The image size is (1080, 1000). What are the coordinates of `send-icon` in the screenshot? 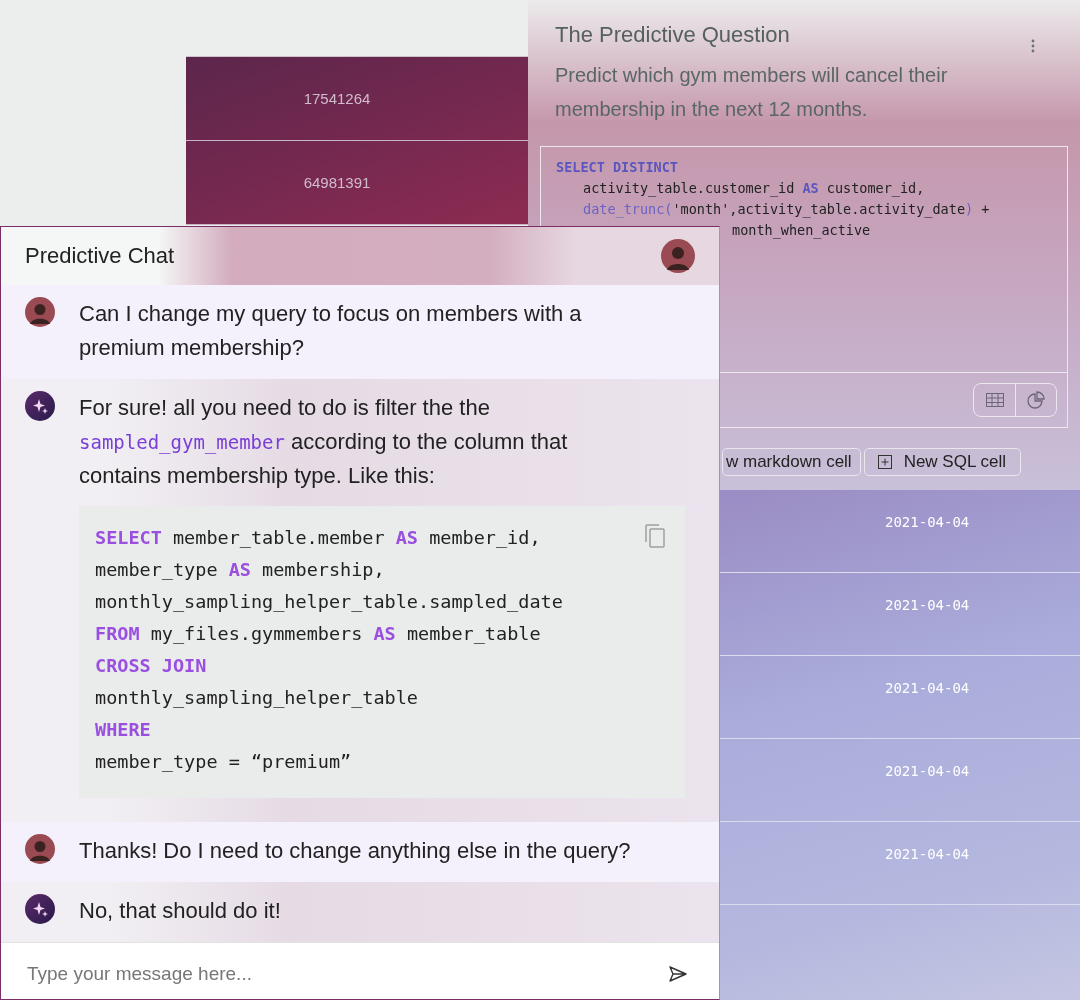 It's located at (678, 973).